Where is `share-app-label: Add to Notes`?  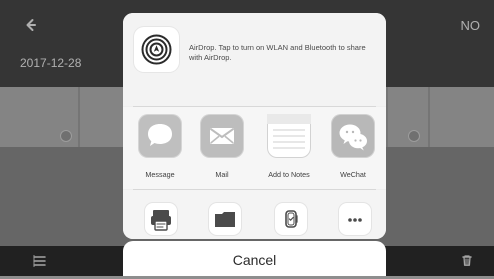
share-app-label: Add to Notes is located at coordinates (289, 174).